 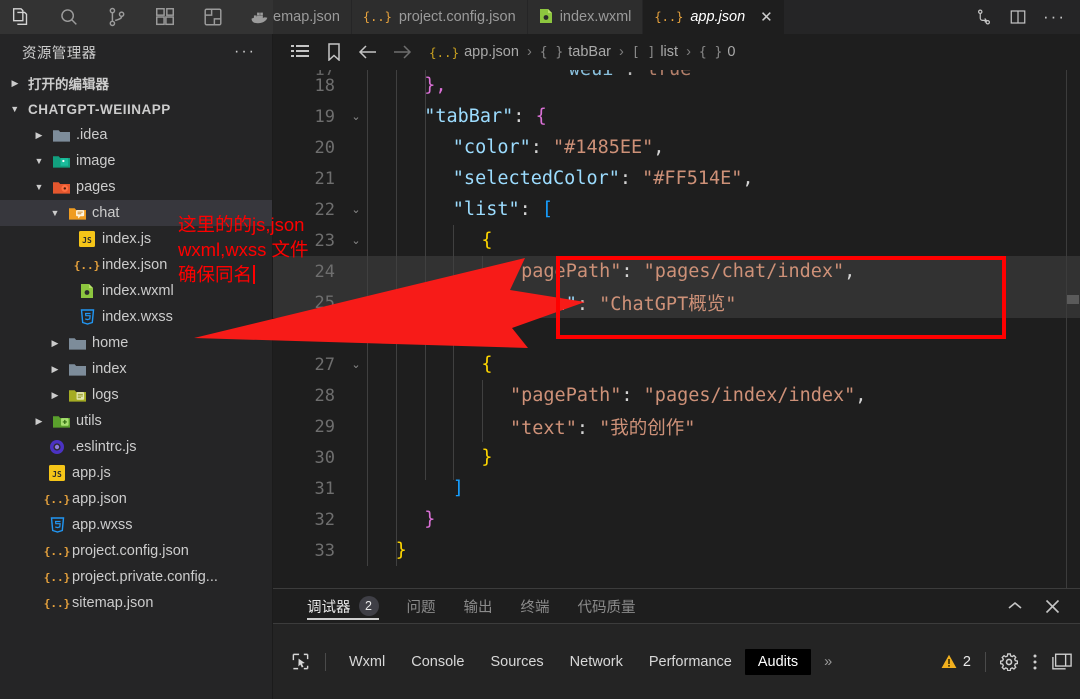 I want to click on code-line-text: "pagePath": "pages/index/index",, so click(x=688, y=395).